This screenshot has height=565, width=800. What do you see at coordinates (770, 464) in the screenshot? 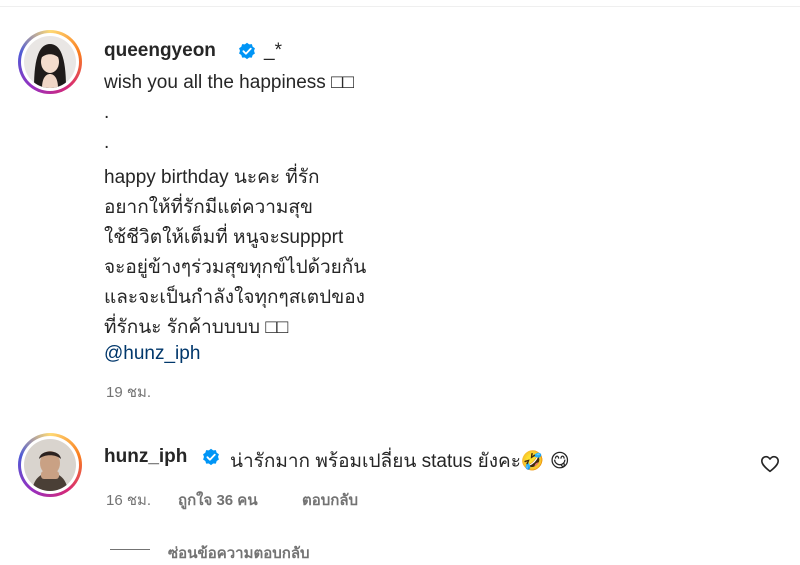
I see `heart-outline-icon` at bounding box center [770, 464].